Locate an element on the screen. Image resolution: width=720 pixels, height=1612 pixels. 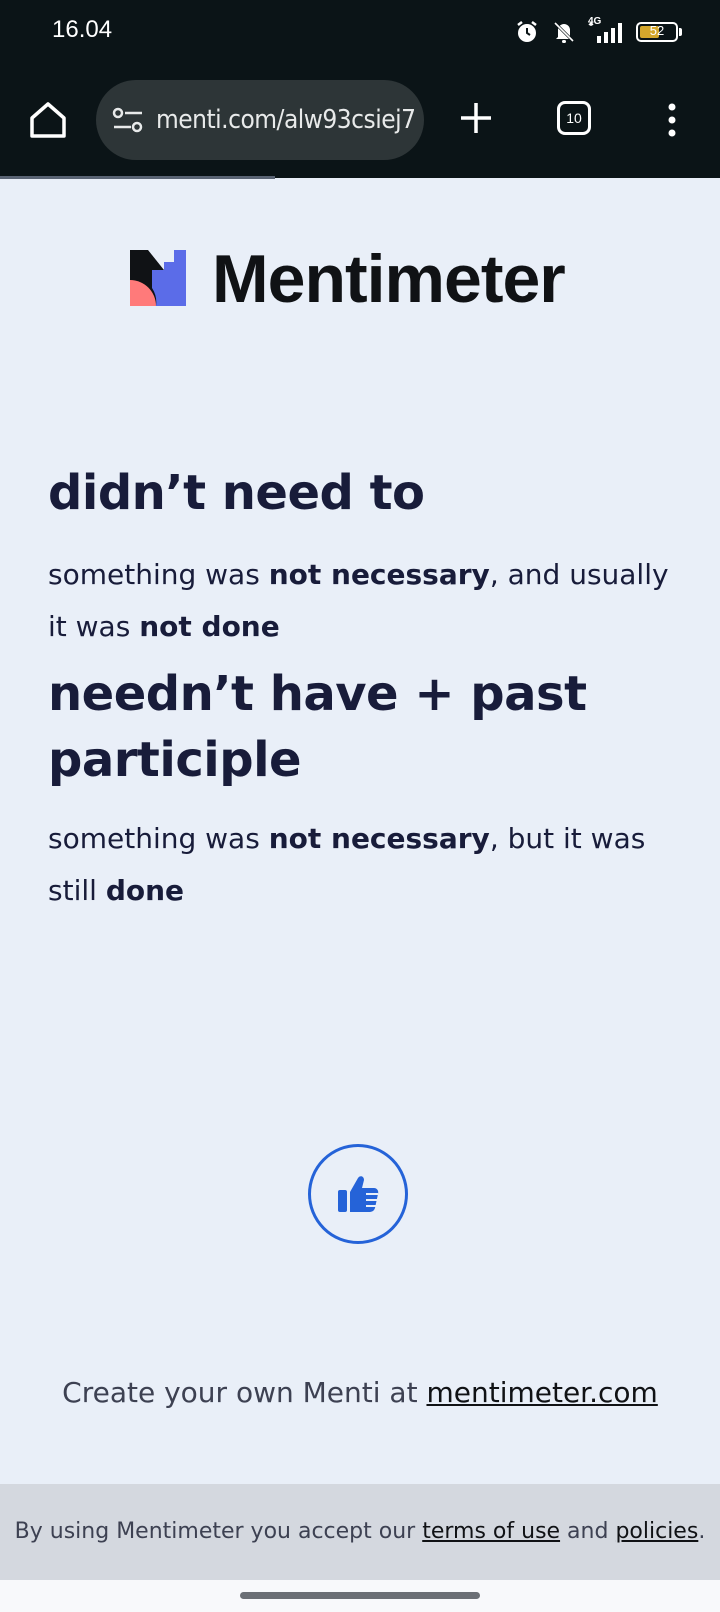
mute-bell-icon is located at coordinates (564, 32).